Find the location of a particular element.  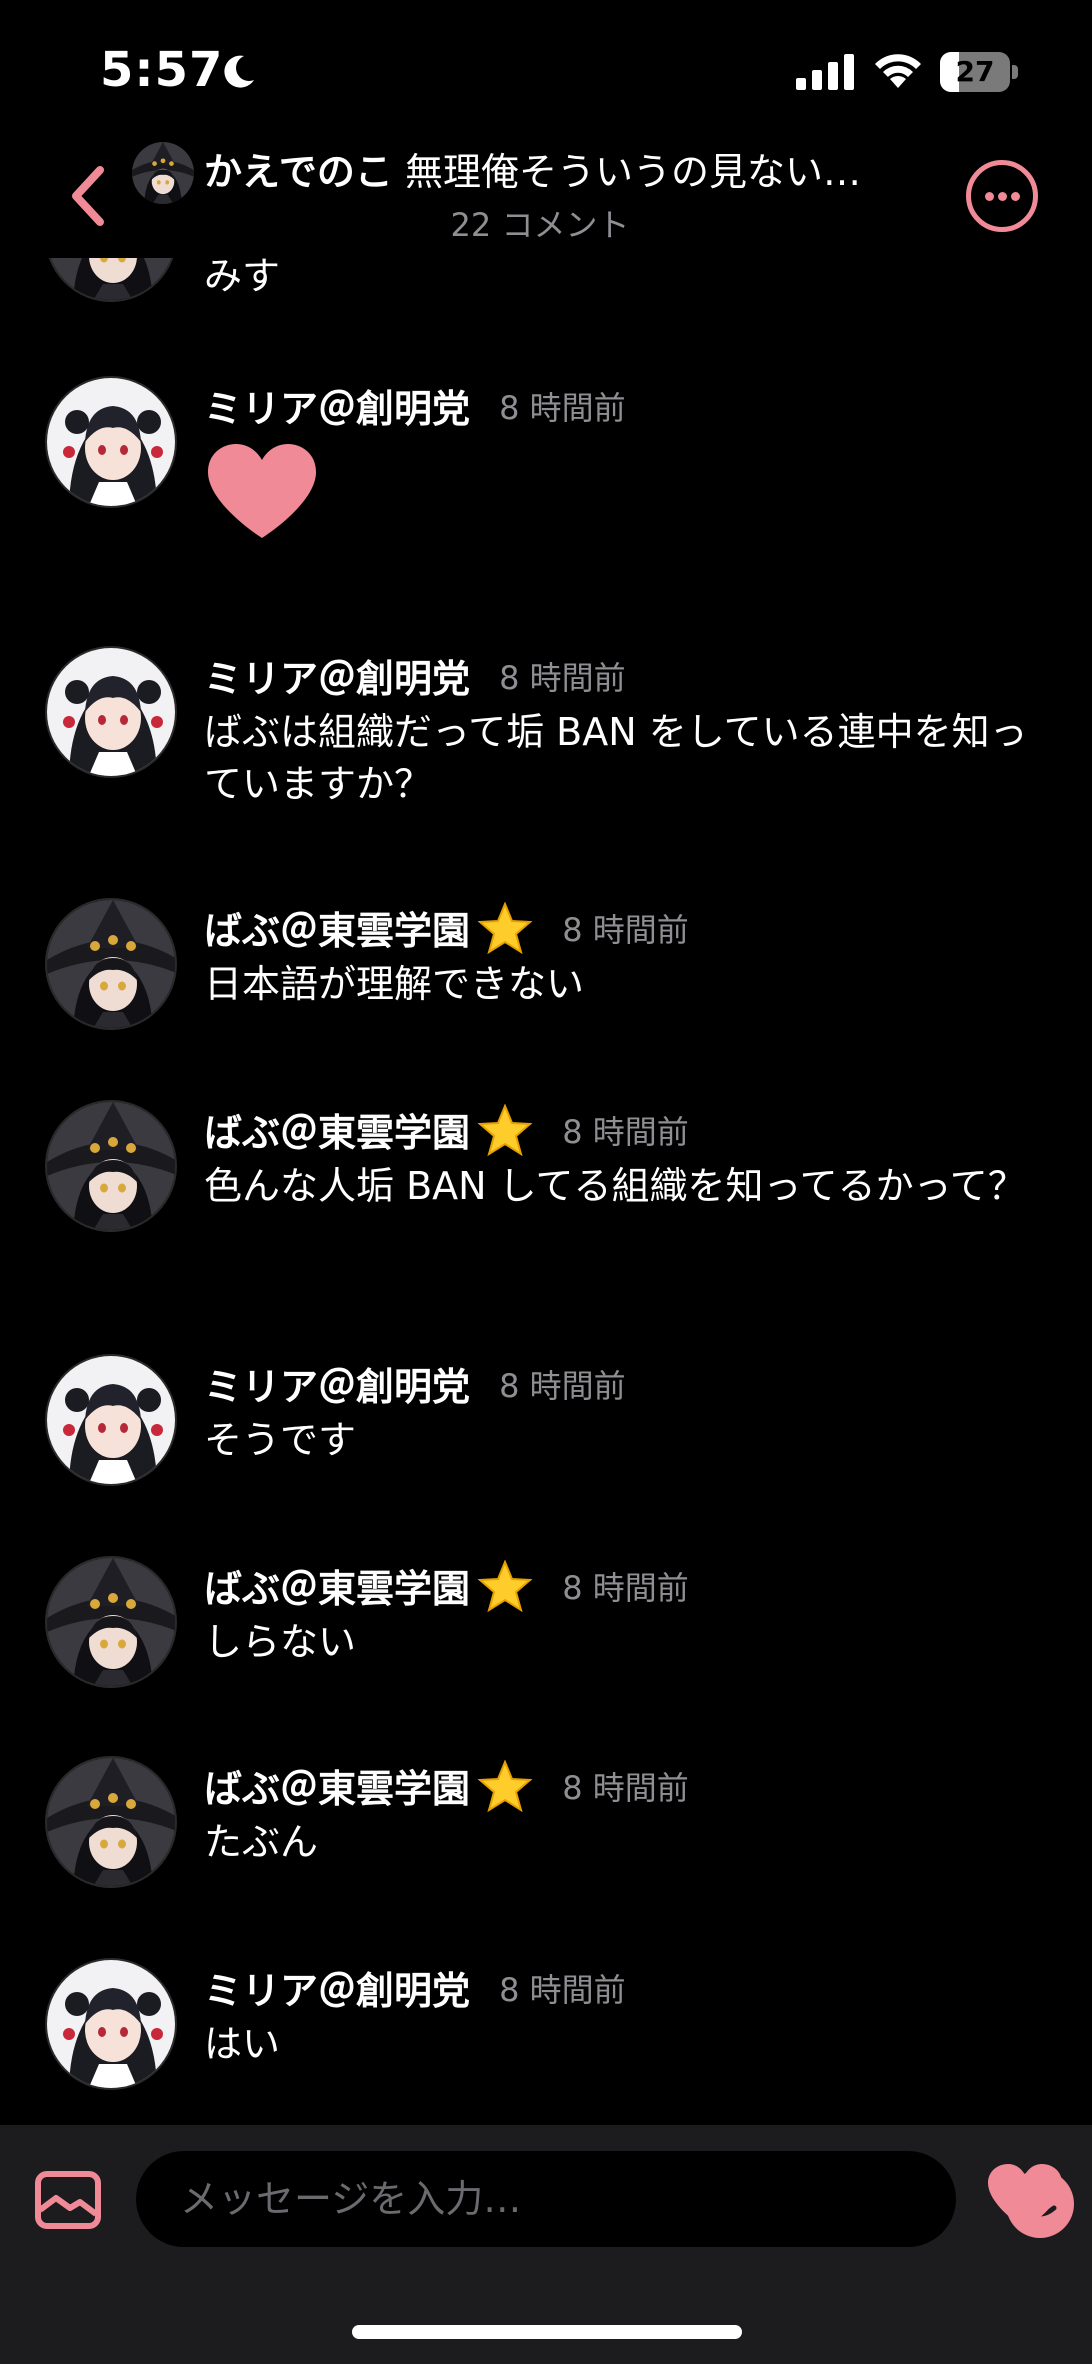

message-text: はい is located at coordinates (242, 2044).